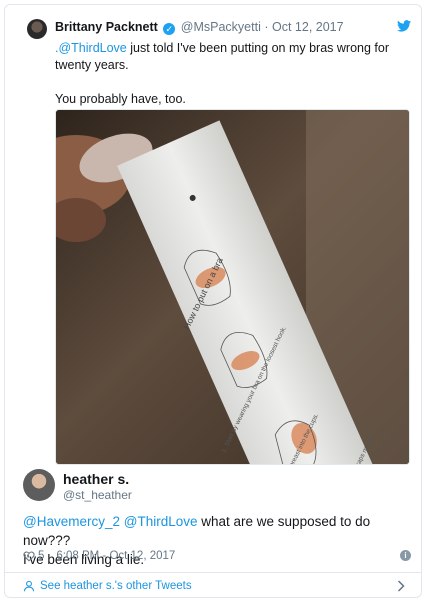 This screenshot has height=602, width=426. I want to click on mention-link: @Havemercy_2, so click(71, 521).